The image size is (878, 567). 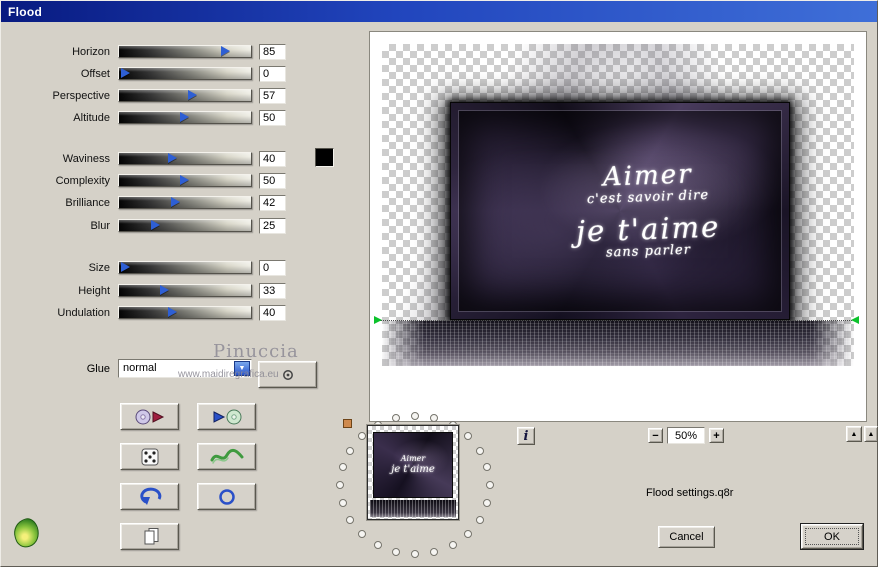 I want to click on thumbnail-water, so click(x=413, y=508).